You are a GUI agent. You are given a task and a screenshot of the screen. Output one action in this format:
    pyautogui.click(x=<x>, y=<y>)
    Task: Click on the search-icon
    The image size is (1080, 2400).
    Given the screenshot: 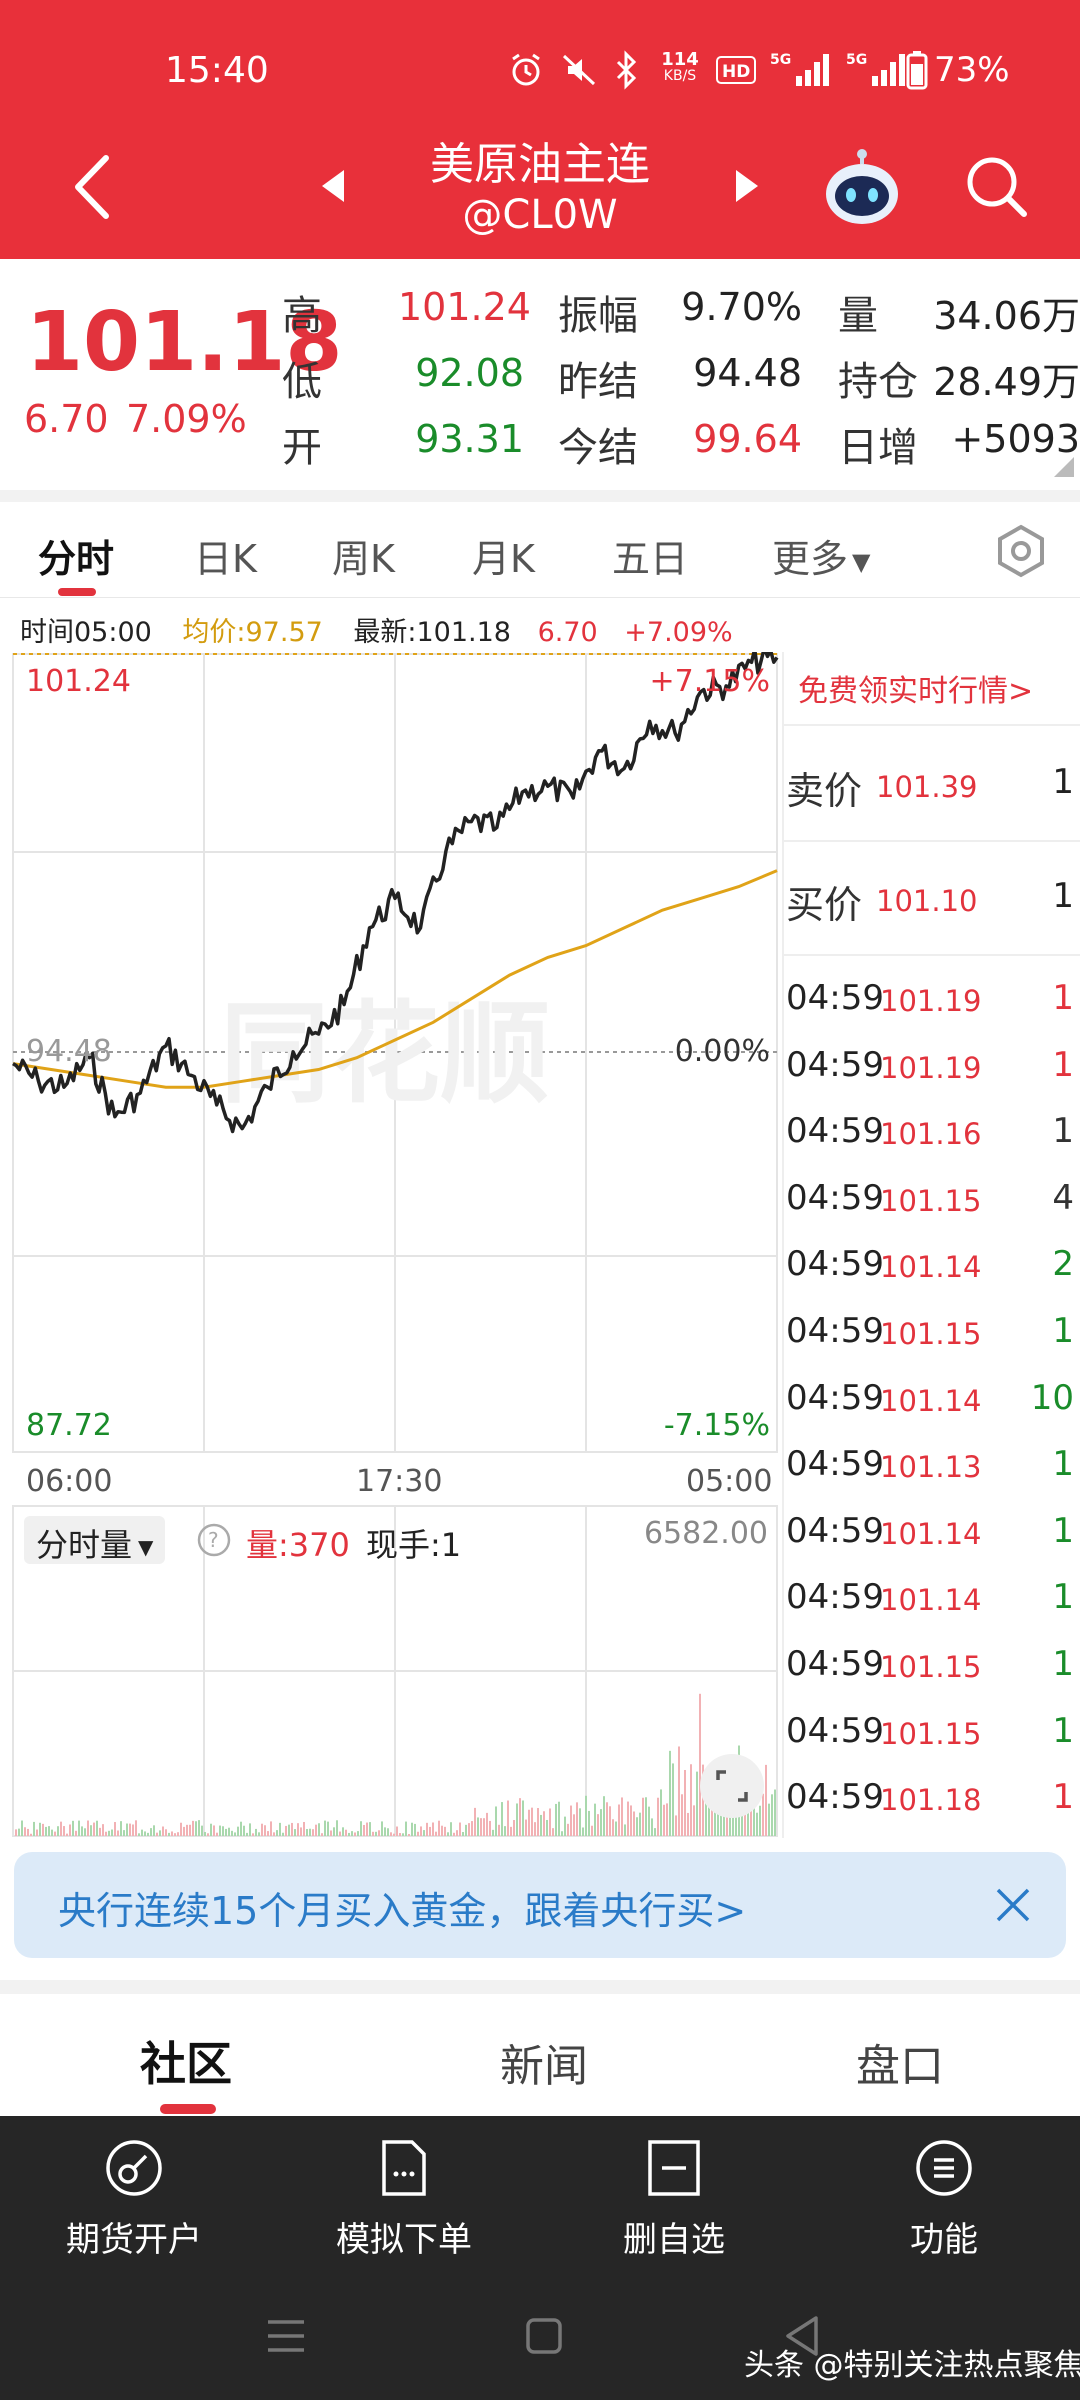 What is the action you would take?
    pyautogui.click(x=997, y=187)
    